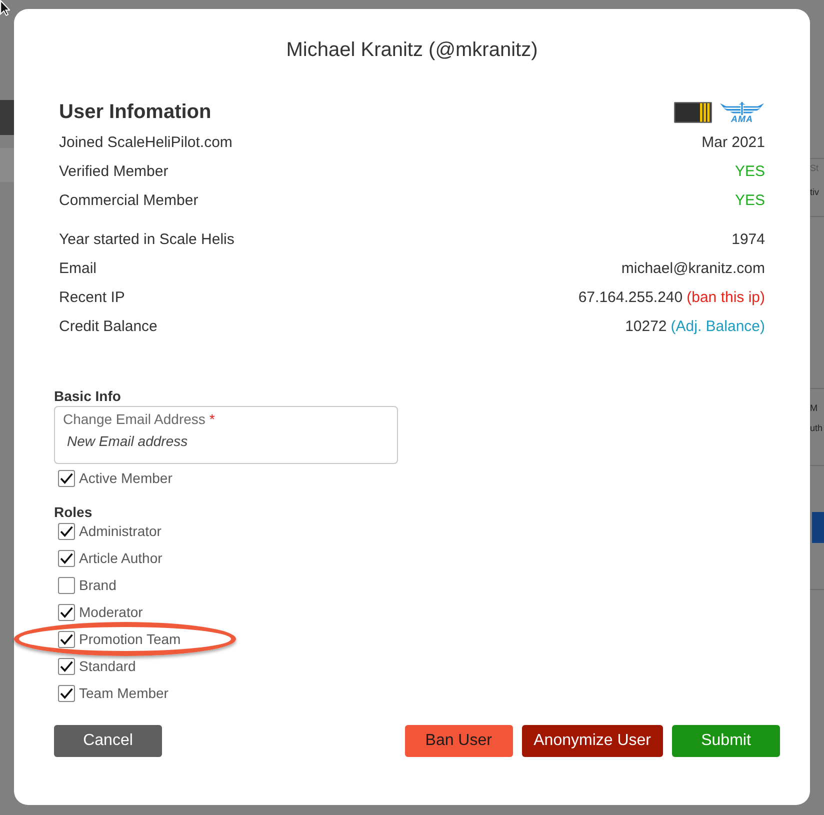 The width and height of the screenshot is (824, 815). What do you see at coordinates (725, 298) in the screenshot?
I see `action-link: (ban this ip)` at bounding box center [725, 298].